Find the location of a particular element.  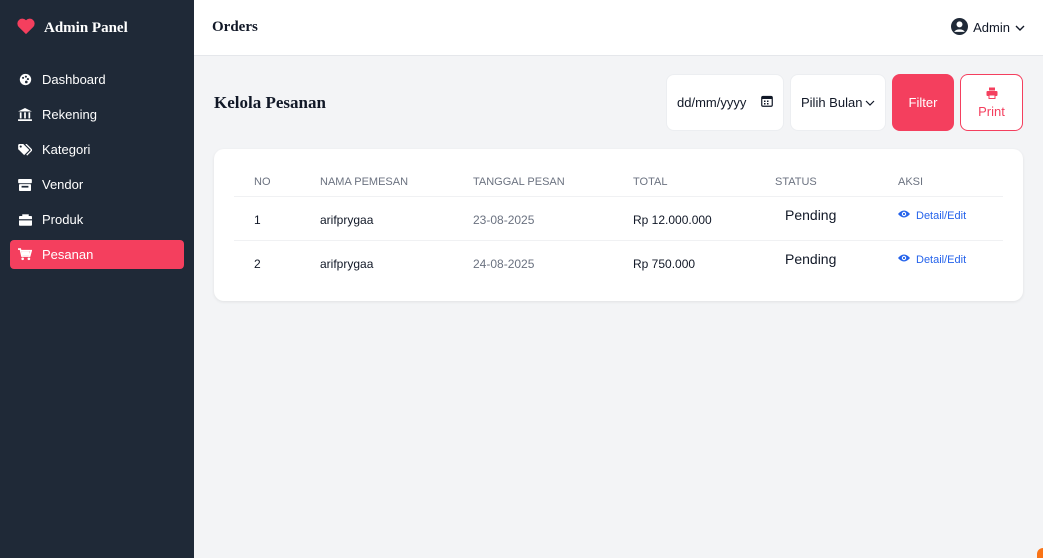

date-placeholder: dd/mm/yyyy is located at coordinates (712, 102).